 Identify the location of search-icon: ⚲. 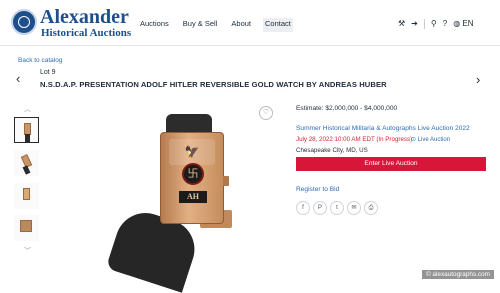
(434, 24).